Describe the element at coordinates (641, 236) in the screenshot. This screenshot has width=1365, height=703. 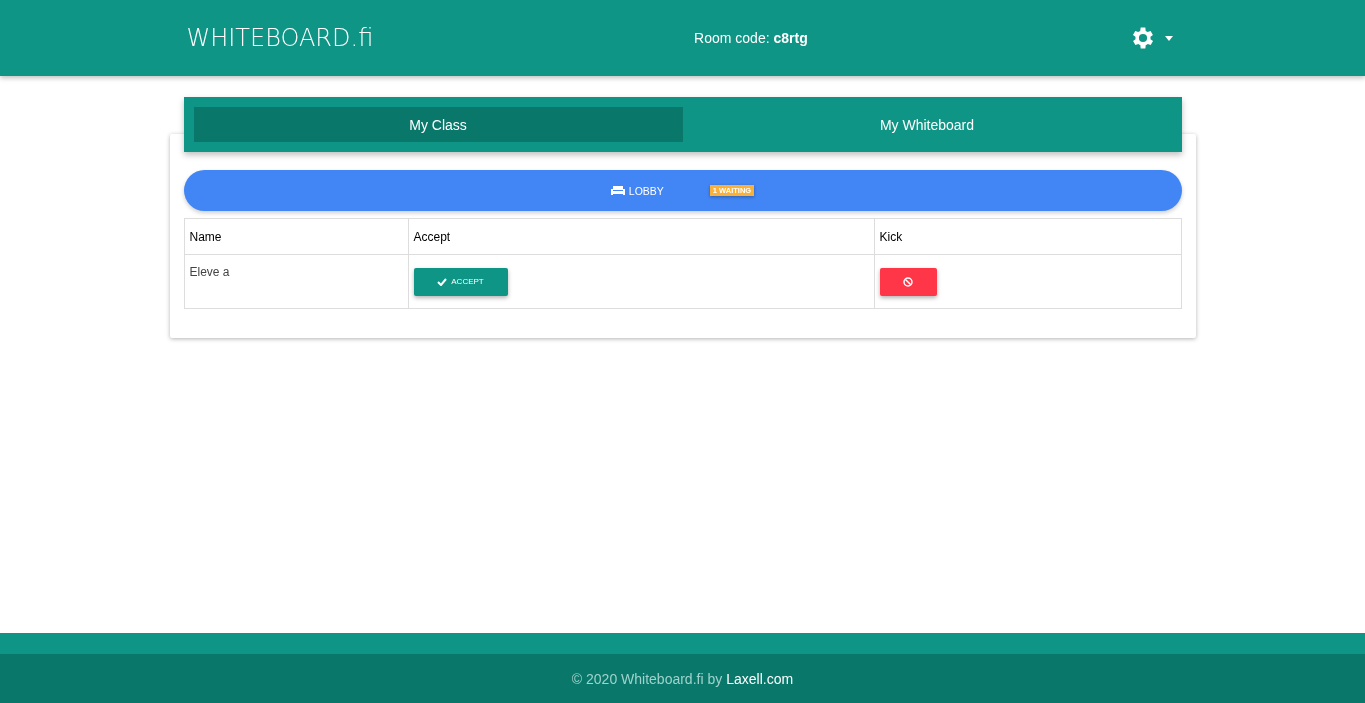
I see `column-header: Accept` at that location.